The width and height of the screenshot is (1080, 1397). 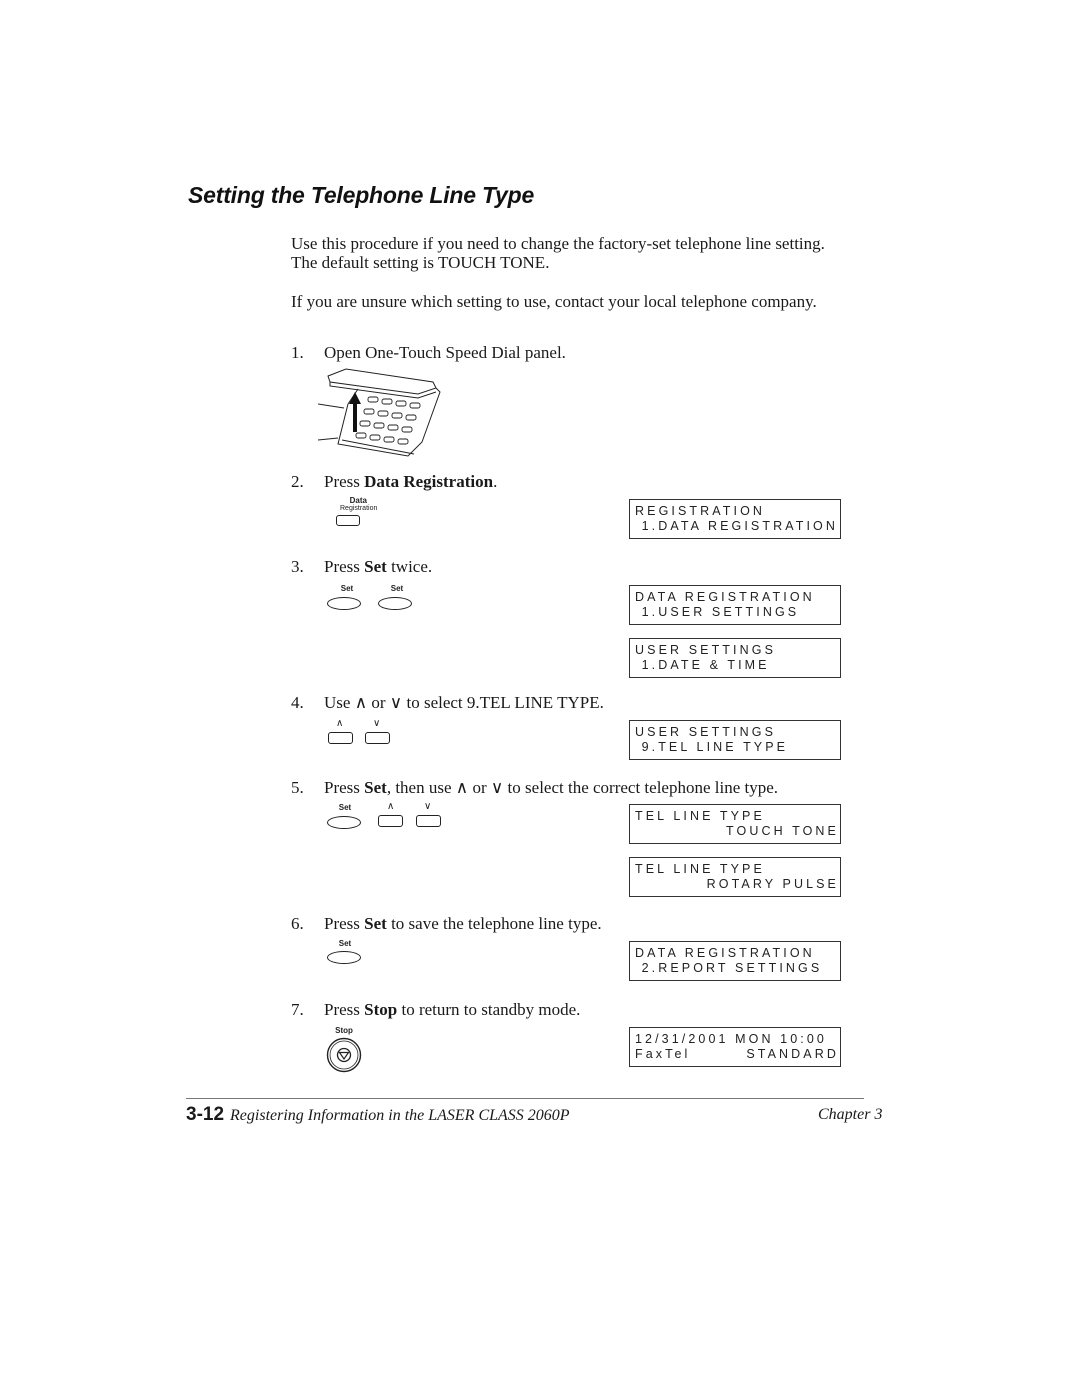 I want to click on stop-key, so click(x=344, y=1055).